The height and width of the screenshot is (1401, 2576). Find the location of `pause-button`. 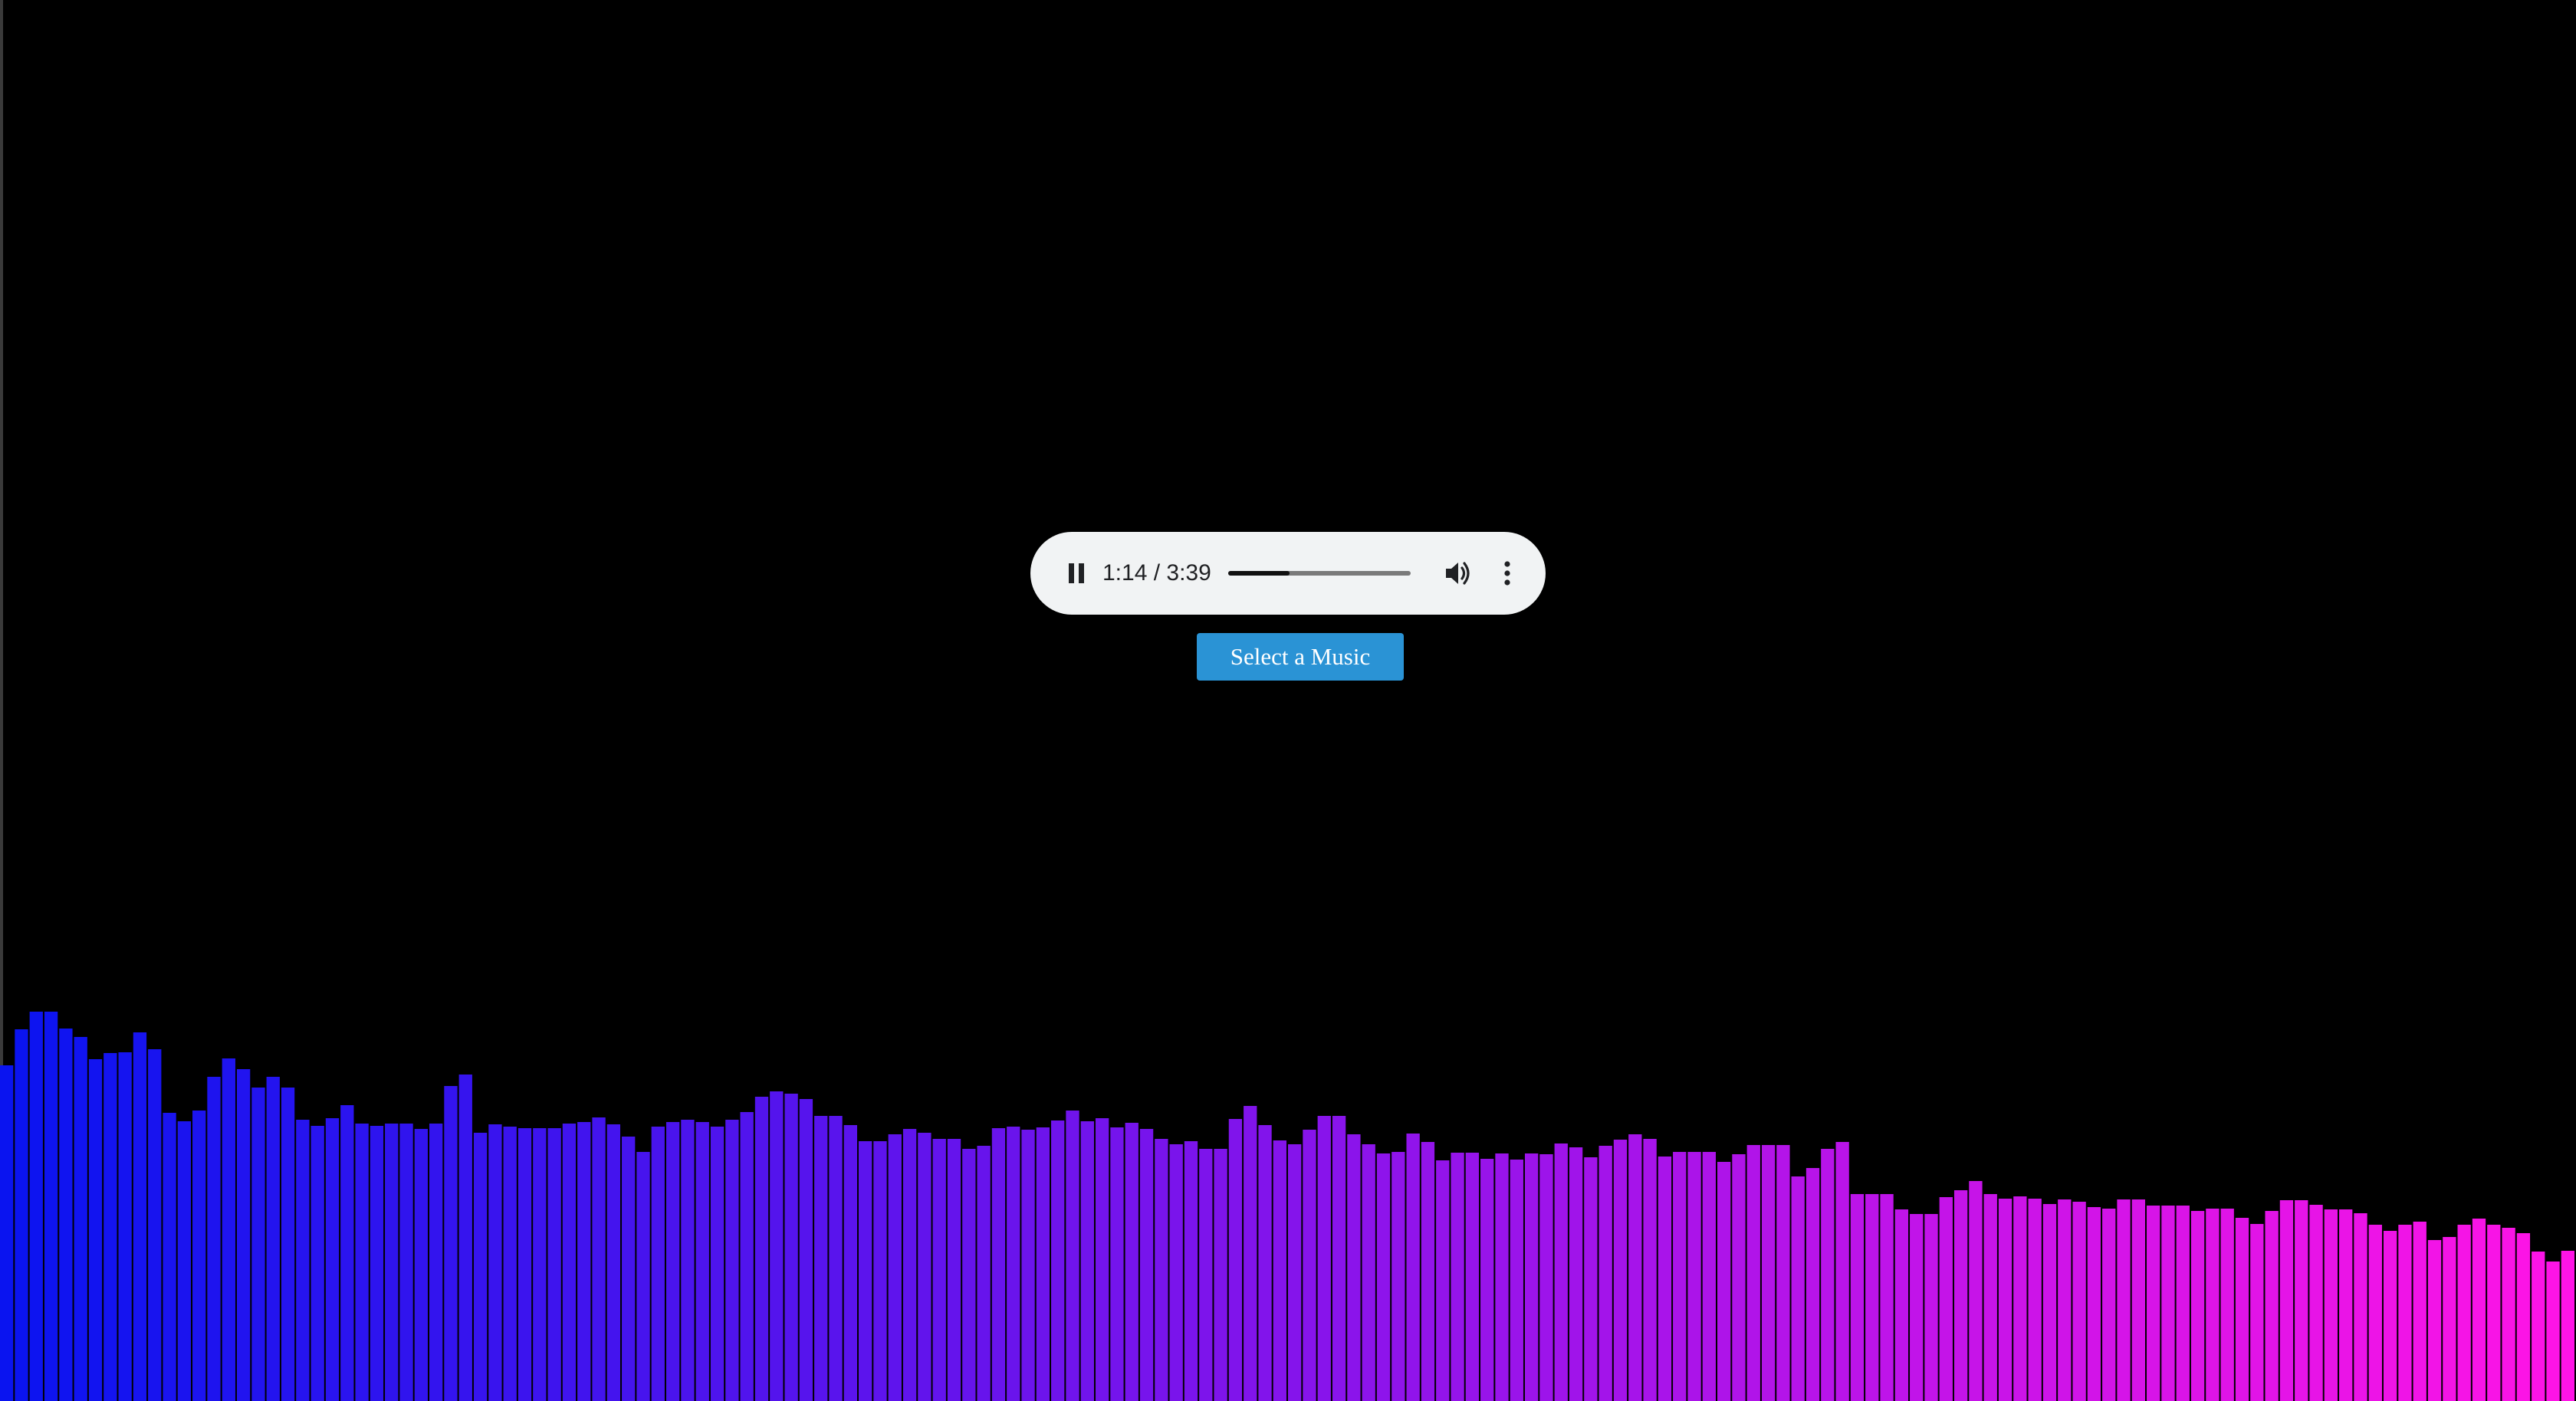

pause-button is located at coordinates (1076, 573).